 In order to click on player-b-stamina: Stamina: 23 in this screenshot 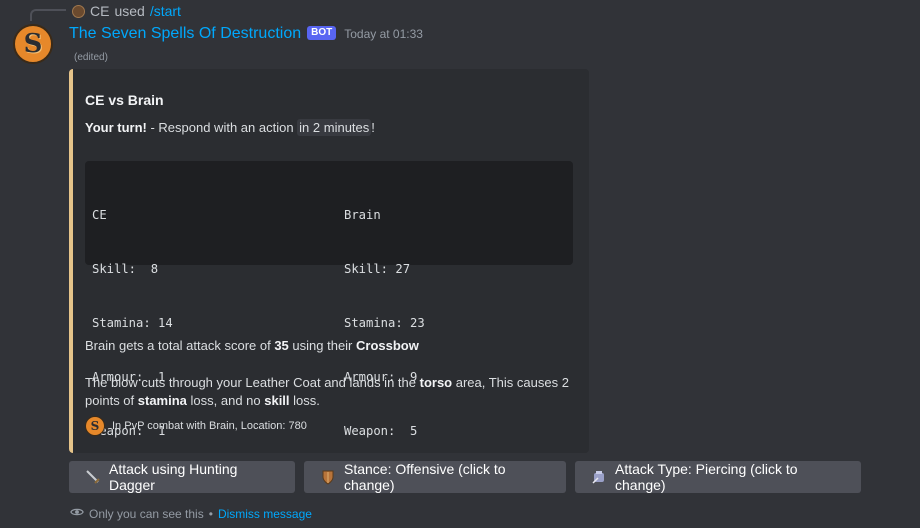, I will do `click(384, 323)`.